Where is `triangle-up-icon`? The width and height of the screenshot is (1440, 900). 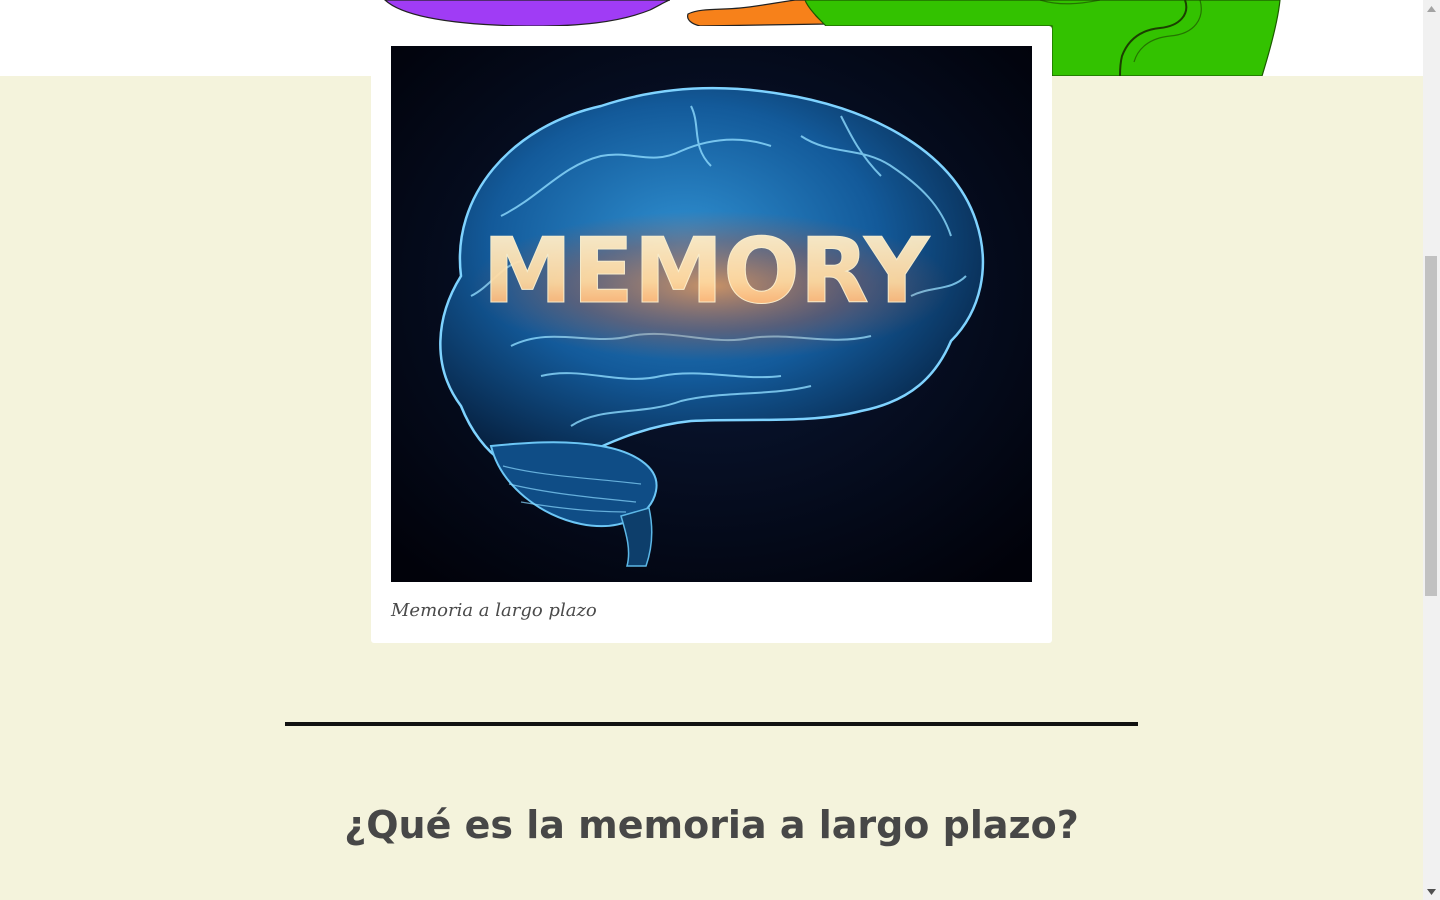
triangle-up-icon is located at coordinates (1431, 8).